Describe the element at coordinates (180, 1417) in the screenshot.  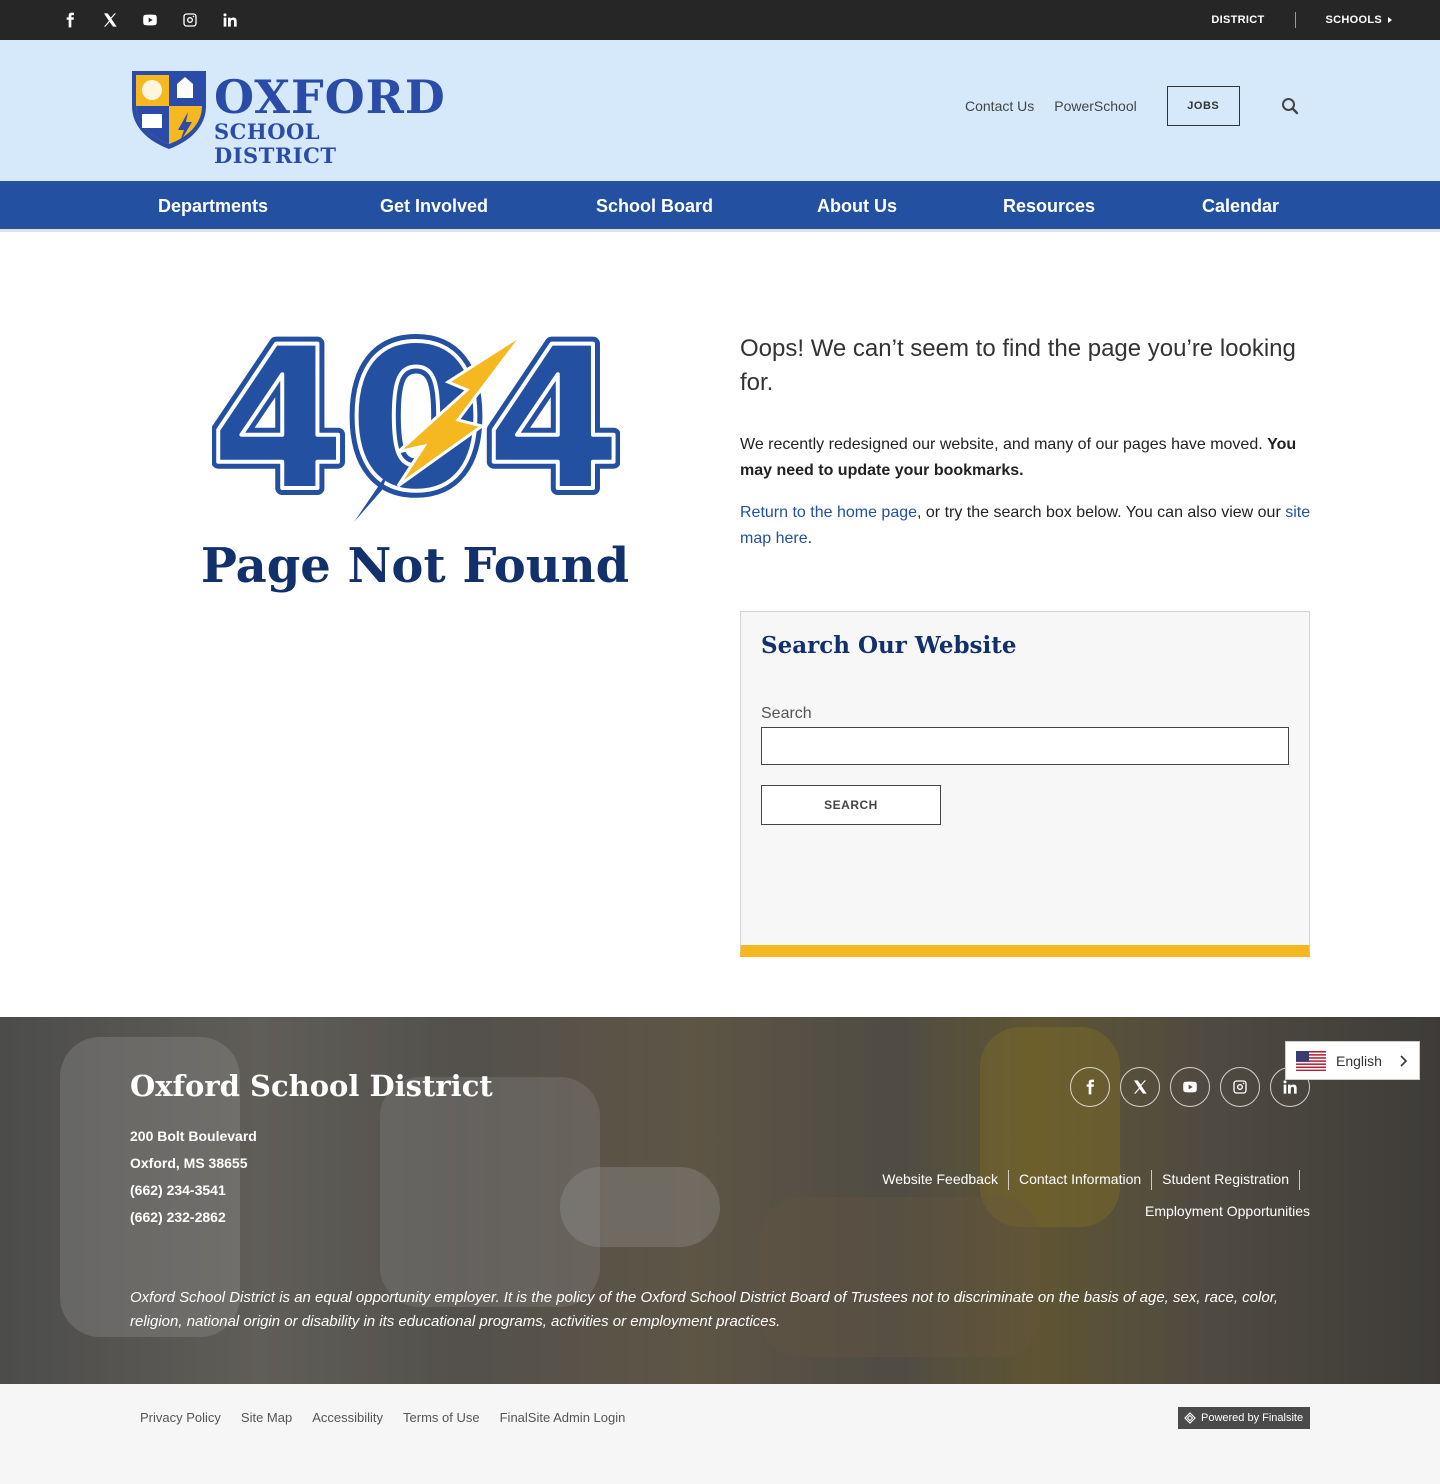
I see `privacy-policy-link: Privacy Policy` at that location.